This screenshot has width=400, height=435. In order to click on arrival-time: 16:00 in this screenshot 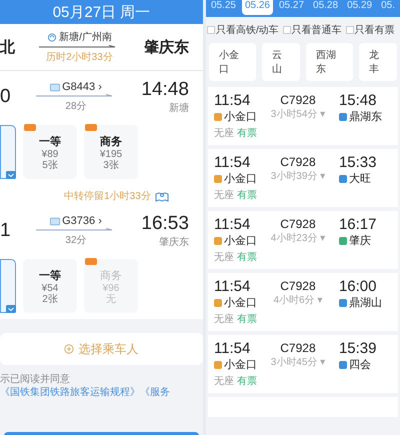, I will do `click(358, 286)`.